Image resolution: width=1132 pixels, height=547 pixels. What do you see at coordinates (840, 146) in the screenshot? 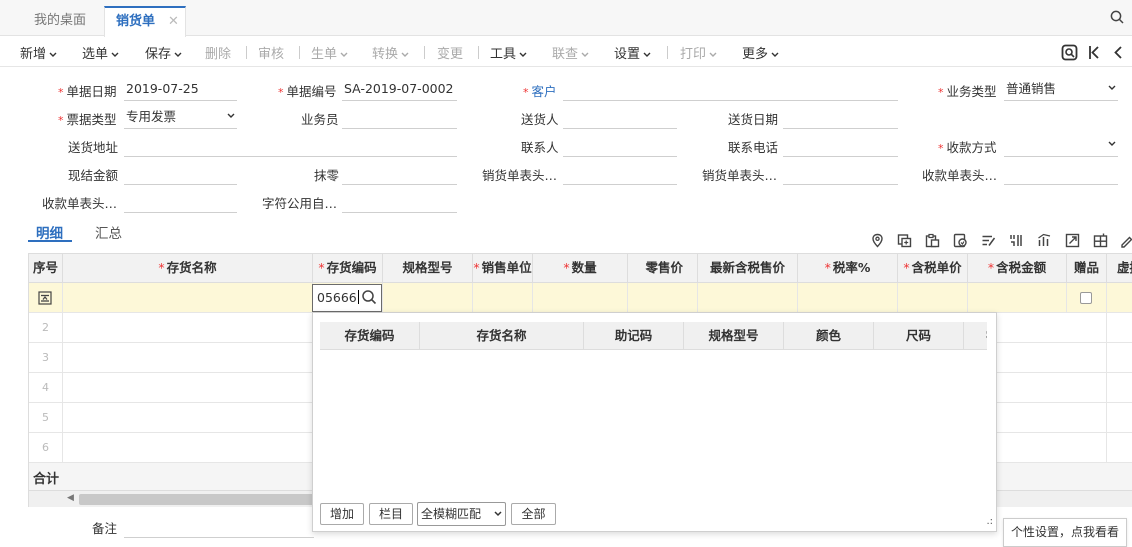
I see `phone-field` at bounding box center [840, 146].